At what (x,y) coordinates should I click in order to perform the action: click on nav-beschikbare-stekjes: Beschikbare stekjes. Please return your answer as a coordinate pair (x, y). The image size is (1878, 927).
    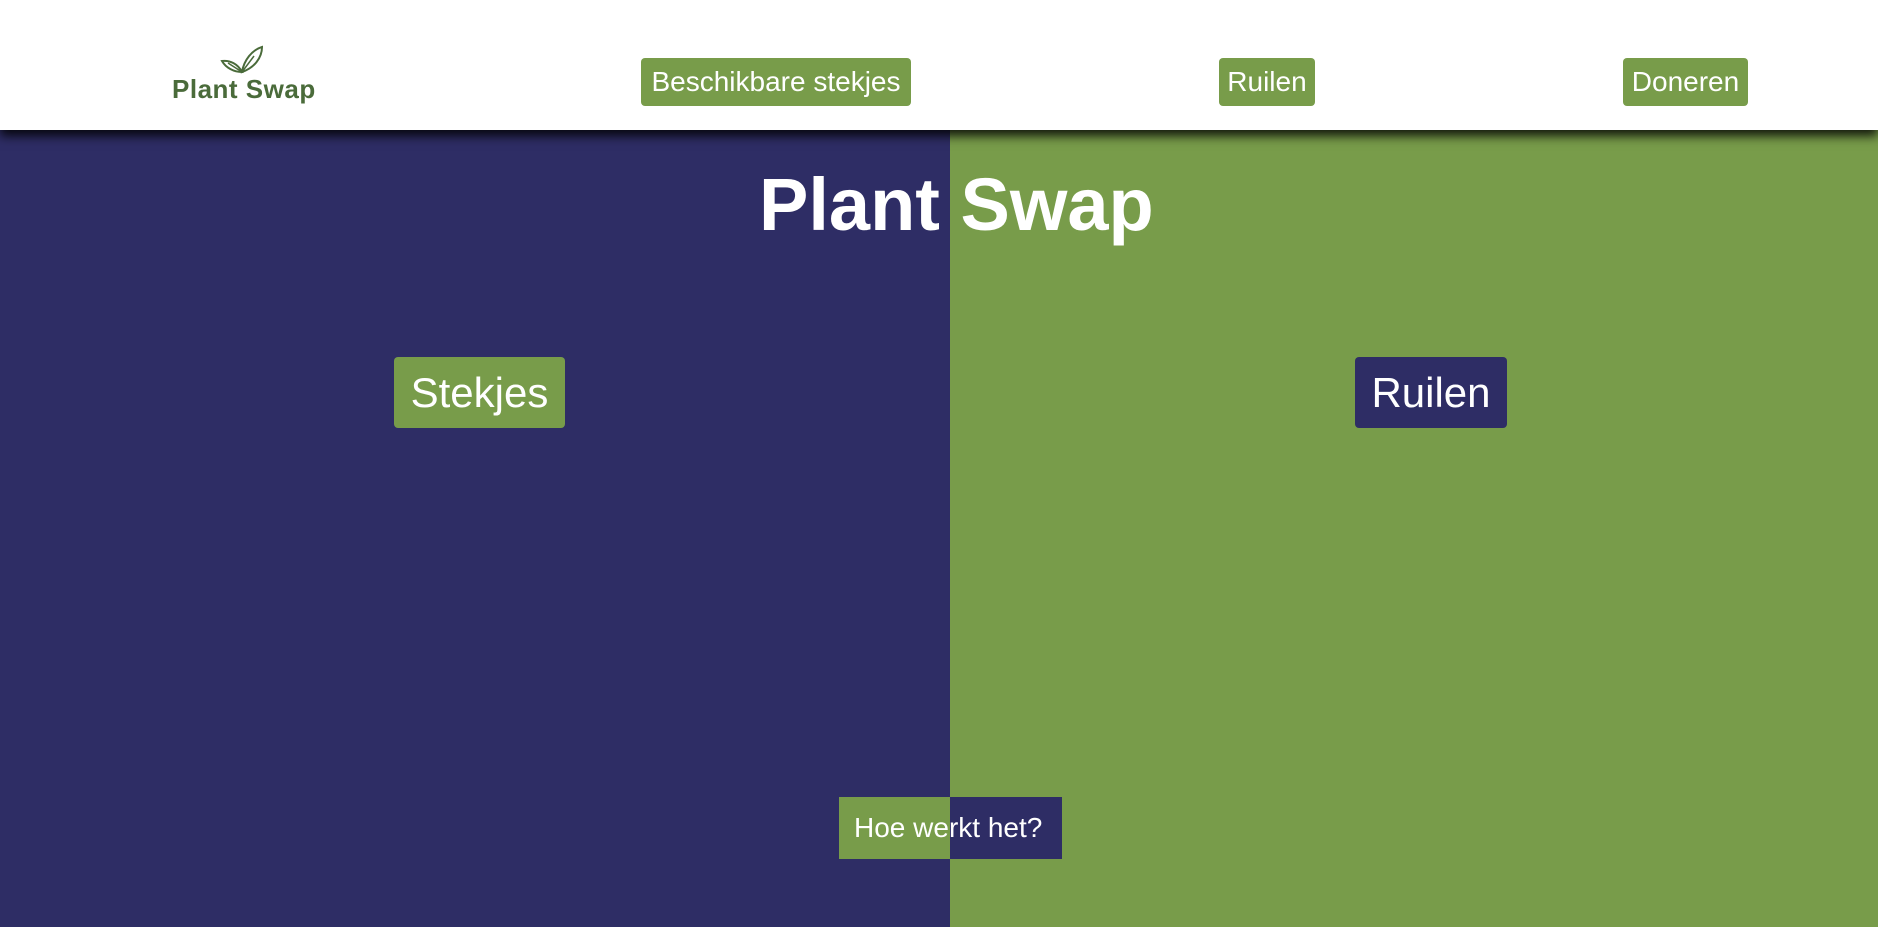
    Looking at the image, I should click on (776, 82).